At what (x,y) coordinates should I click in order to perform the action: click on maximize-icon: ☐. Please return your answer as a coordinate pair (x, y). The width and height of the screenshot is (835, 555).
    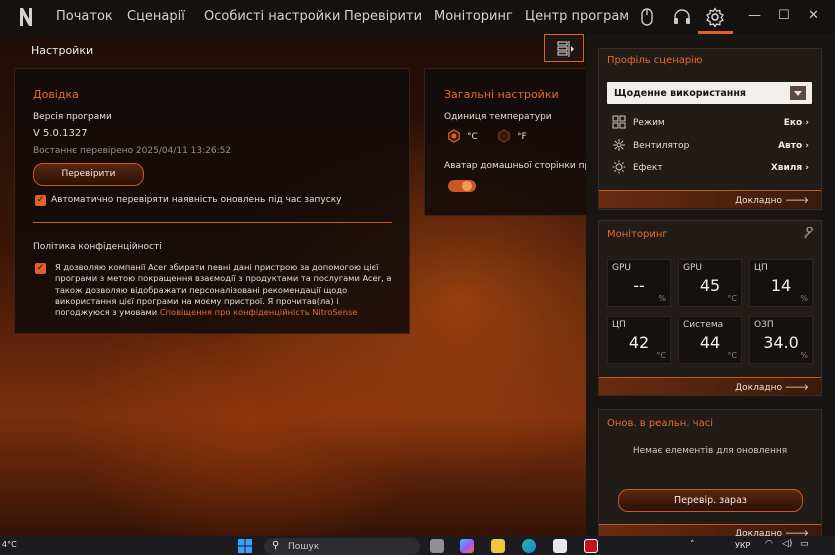
    Looking at the image, I should click on (784, 15).